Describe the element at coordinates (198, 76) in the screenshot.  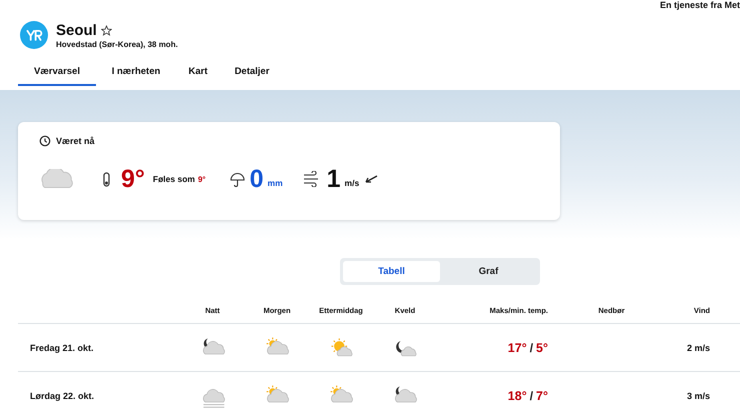
I see `nav-tab: Kart` at that location.